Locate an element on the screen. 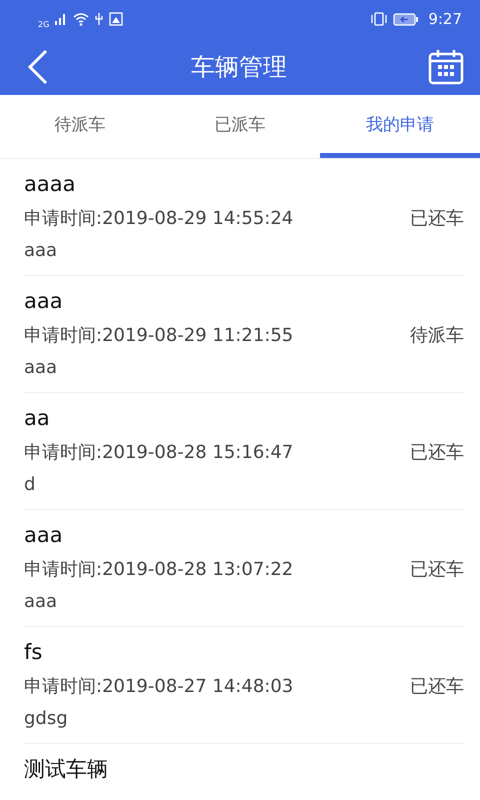  status-label: 待派车 is located at coordinates (437, 336).